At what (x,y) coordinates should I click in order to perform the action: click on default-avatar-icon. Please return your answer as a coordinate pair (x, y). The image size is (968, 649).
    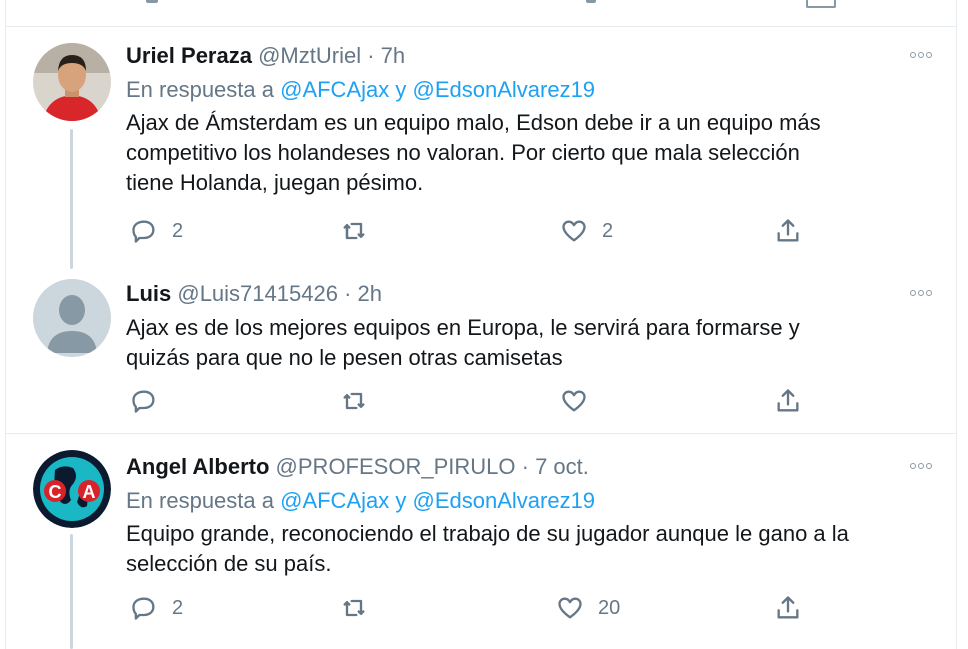
    Looking at the image, I should click on (72, 318).